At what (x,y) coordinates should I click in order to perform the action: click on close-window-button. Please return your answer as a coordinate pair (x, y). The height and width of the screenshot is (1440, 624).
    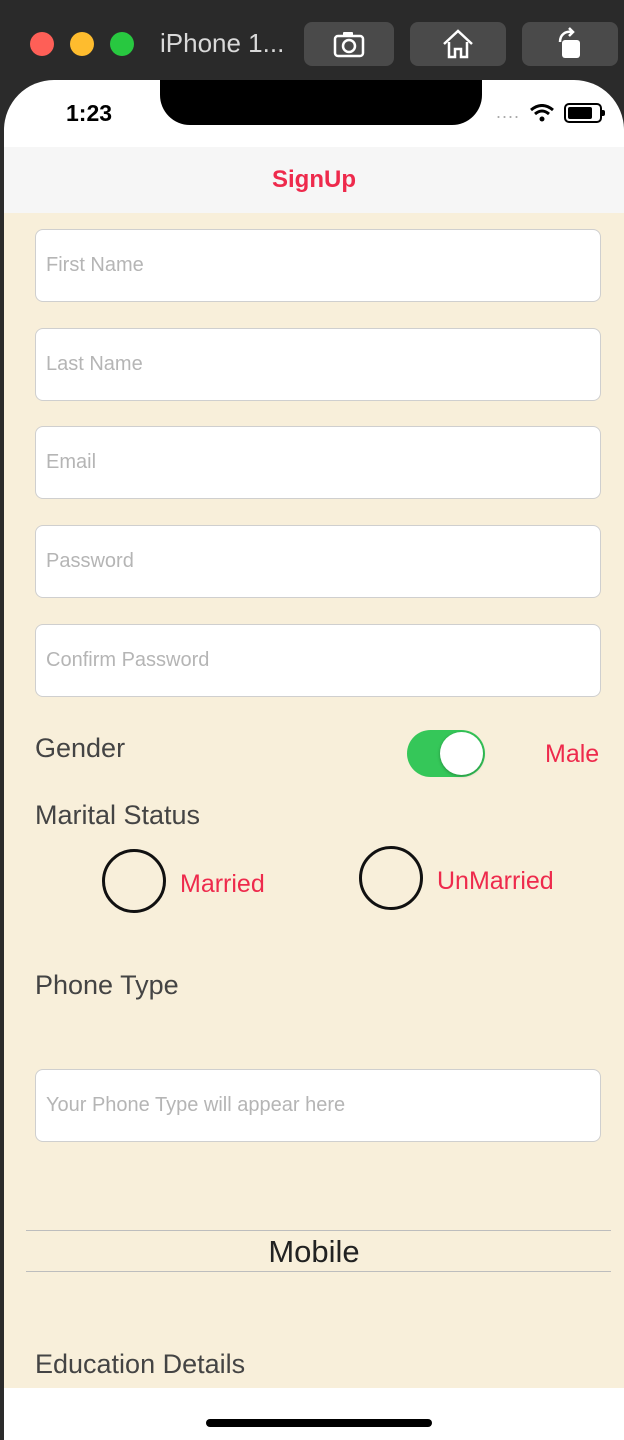
    Looking at the image, I should click on (42, 44).